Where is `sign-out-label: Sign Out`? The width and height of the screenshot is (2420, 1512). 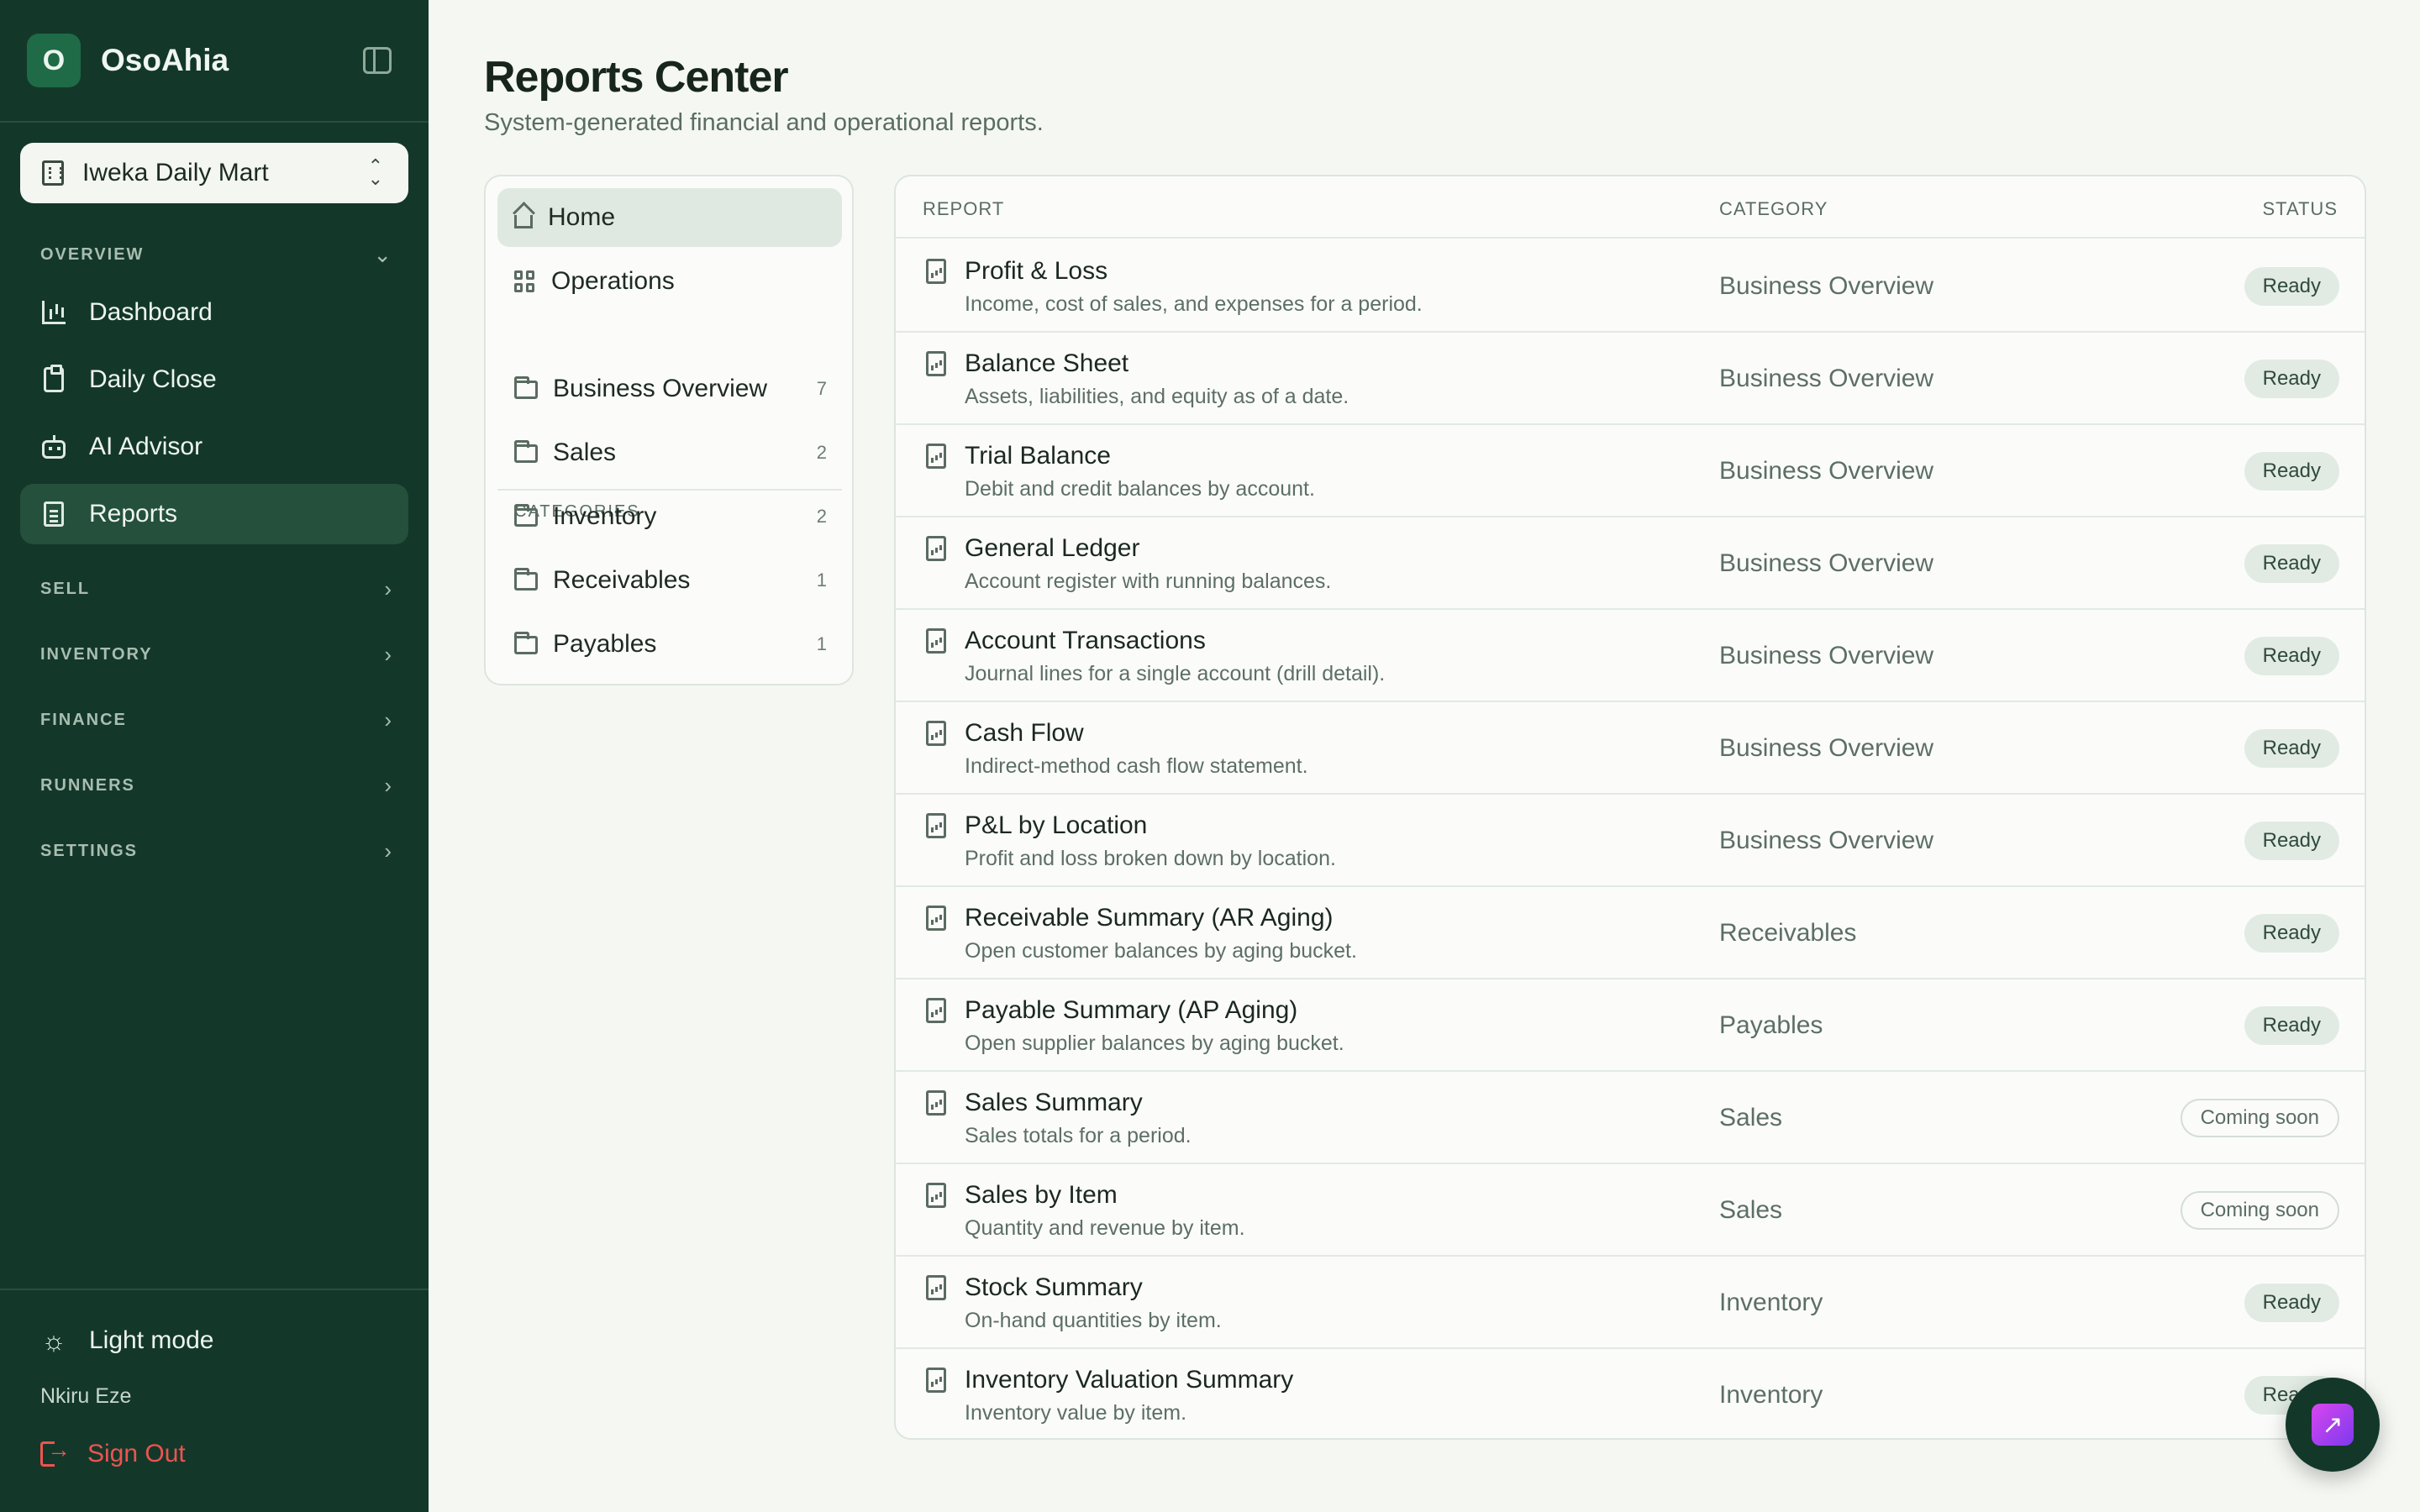
sign-out-label: Sign Out is located at coordinates (136, 1453).